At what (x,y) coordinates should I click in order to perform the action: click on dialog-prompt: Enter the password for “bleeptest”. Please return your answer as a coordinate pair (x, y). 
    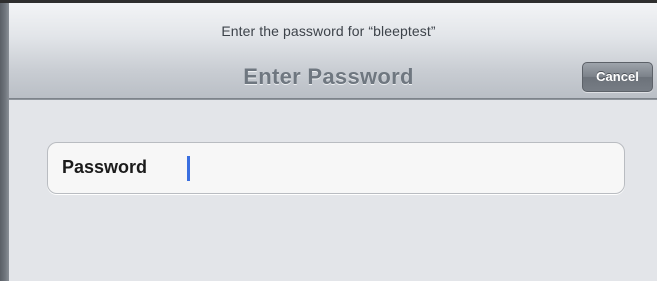
    Looking at the image, I should click on (328, 31).